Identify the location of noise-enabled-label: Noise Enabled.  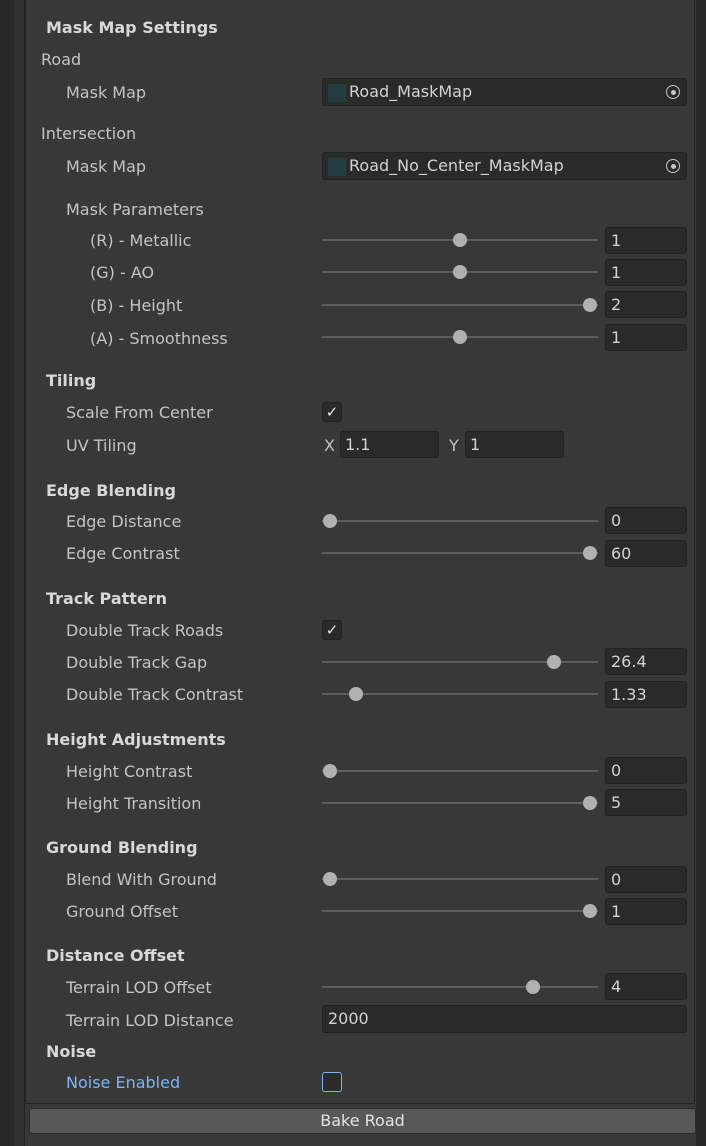
(123, 1082).